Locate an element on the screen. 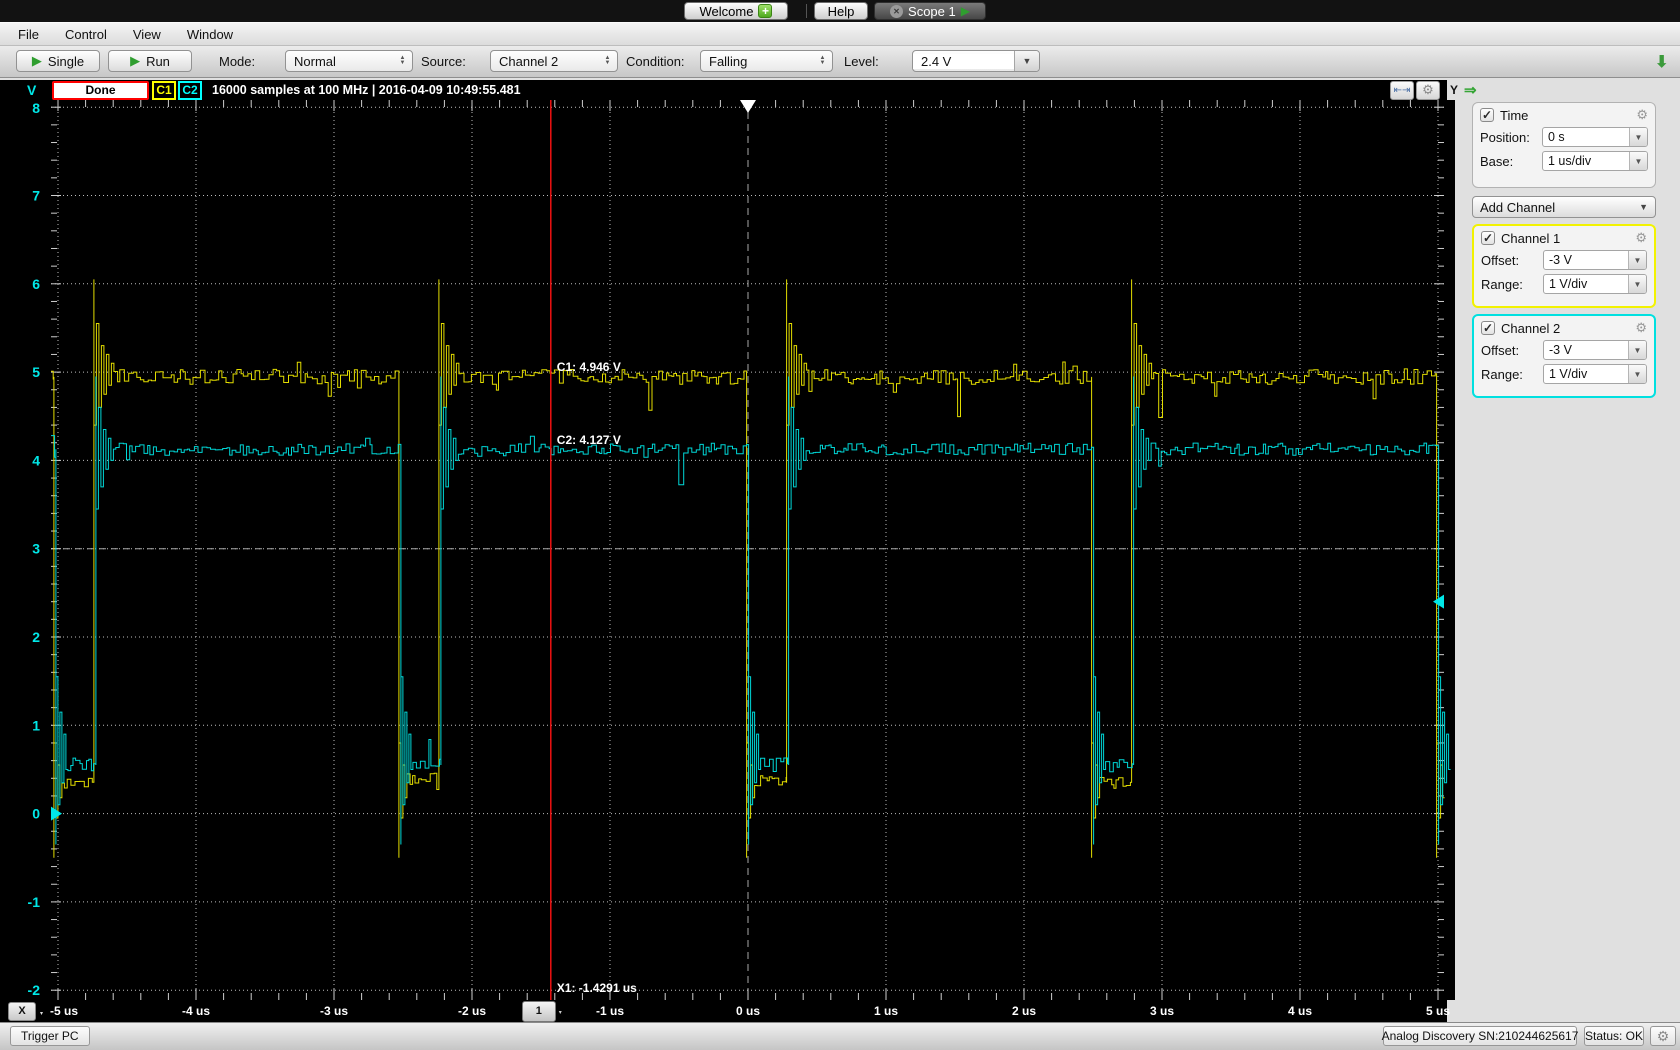  channel1-chip: C1 is located at coordinates (164, 90).